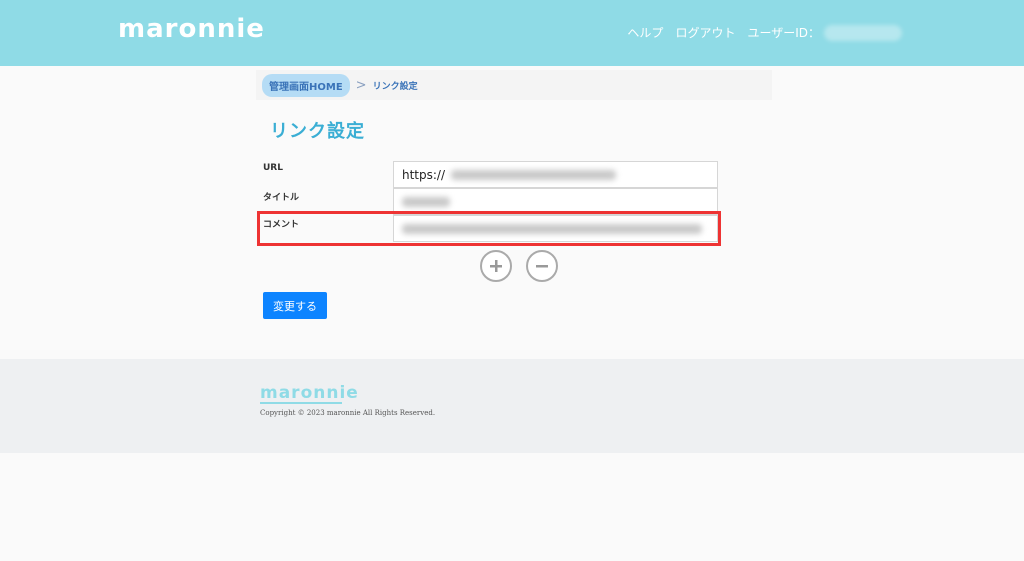  What do you see at coordinates (281, 198) in the screenshot?
I see `title-label: タイトル` at bounding box center [281, 198].